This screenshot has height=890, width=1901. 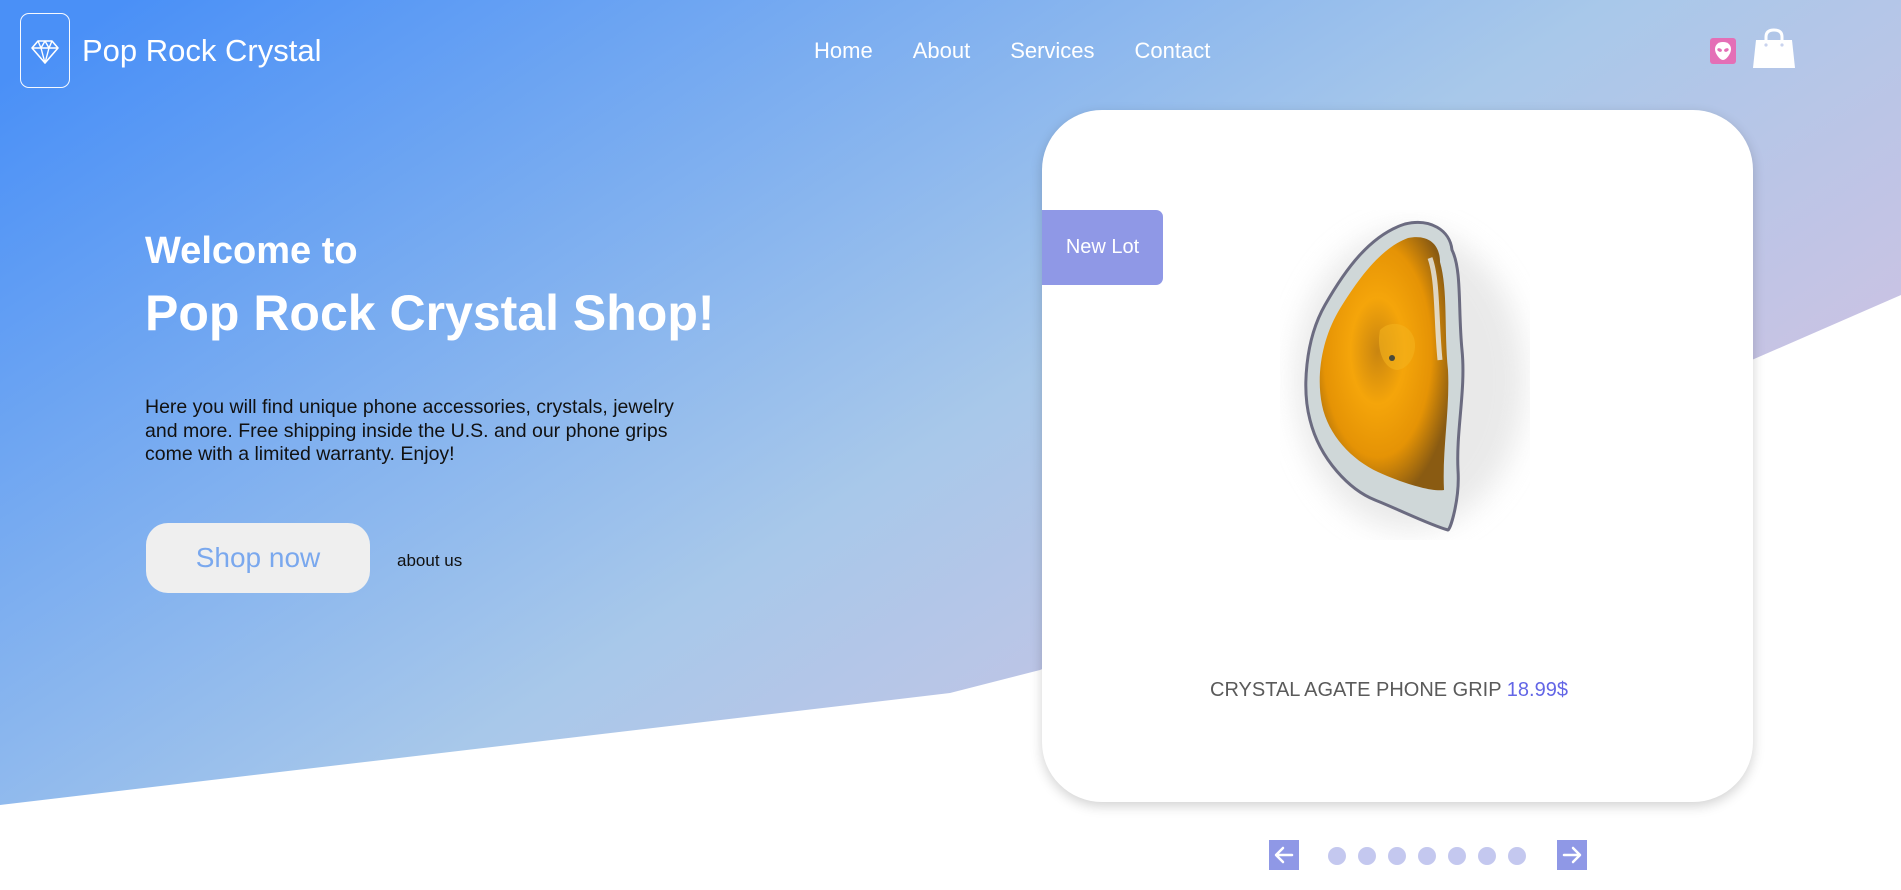 I want to click on arrow-left-icon, so click(x=1284, y=855).